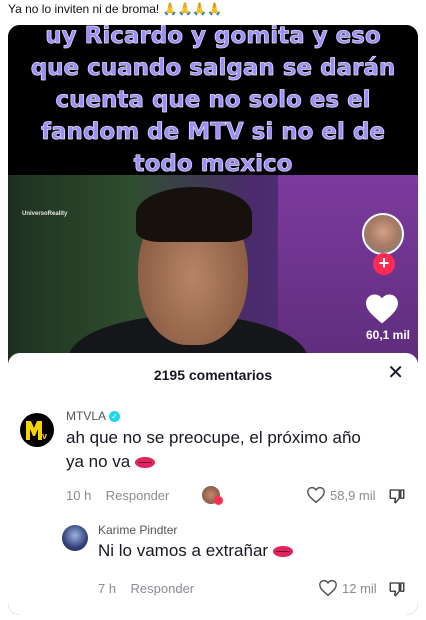  What do you see at coordinates (218, 500) in the screenshot?
I see `creator-liked-heart-icon` at bounding box center [218, 500].